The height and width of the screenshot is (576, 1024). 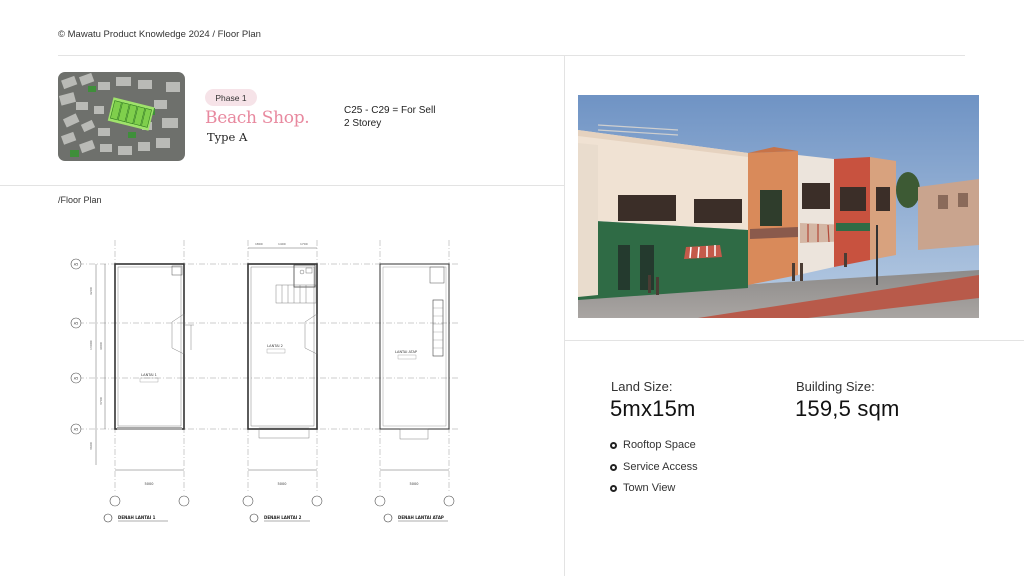 I want to click on svg-text: 1700, so click(x=304, y=244).